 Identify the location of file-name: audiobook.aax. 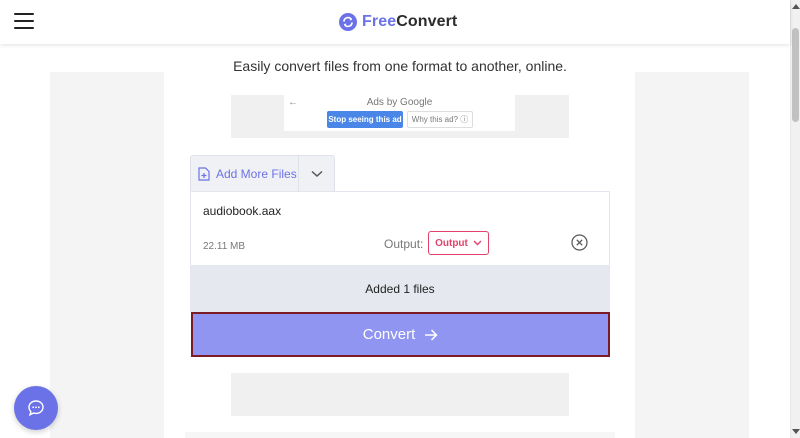
(242, 211).